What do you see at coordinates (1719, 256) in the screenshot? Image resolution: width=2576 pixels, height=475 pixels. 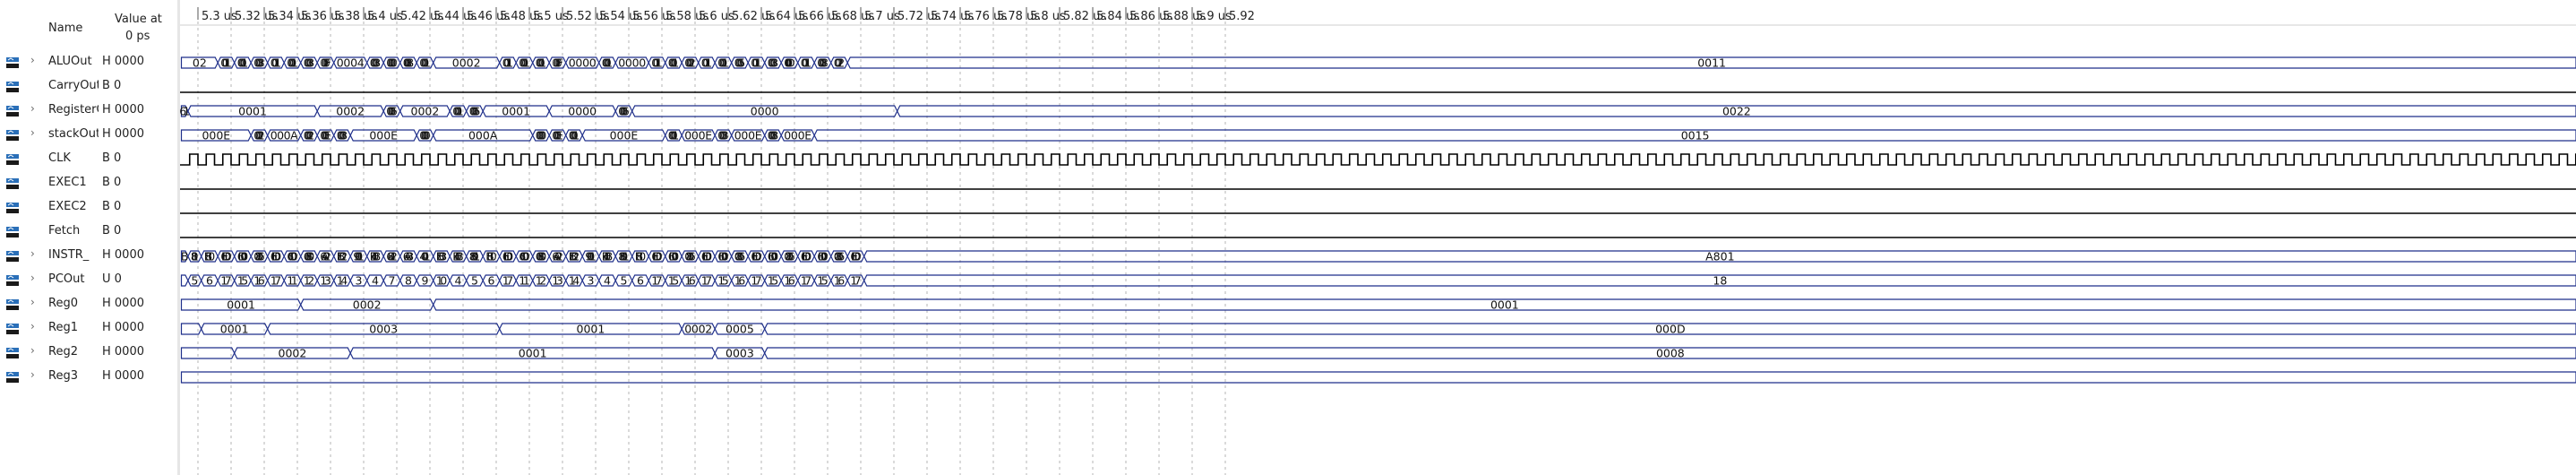 I see `signal-instr-bus-value: A801` at bounding box center [1719, 256].